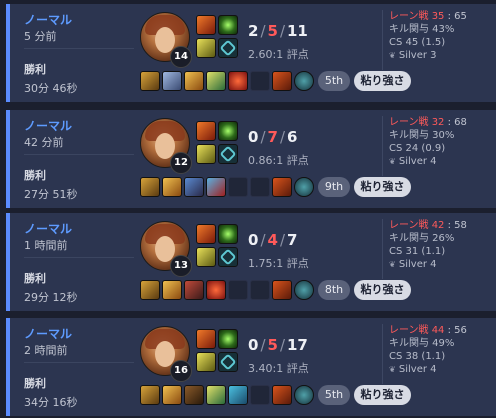  I want to click on match-duration: 30分 46秒, so click(51, 88).